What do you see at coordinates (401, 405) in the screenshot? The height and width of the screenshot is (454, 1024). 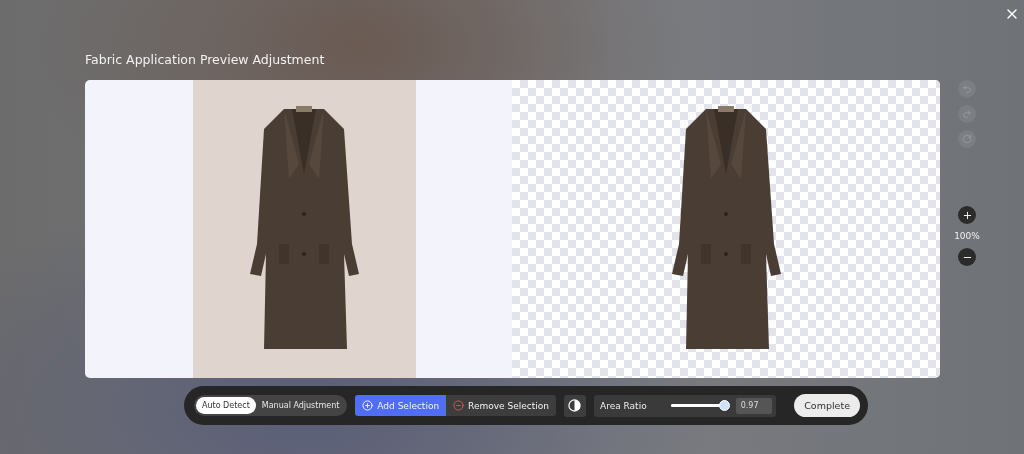 I see `add-selection-button: Add Selection` at bounding box center [401, 405].